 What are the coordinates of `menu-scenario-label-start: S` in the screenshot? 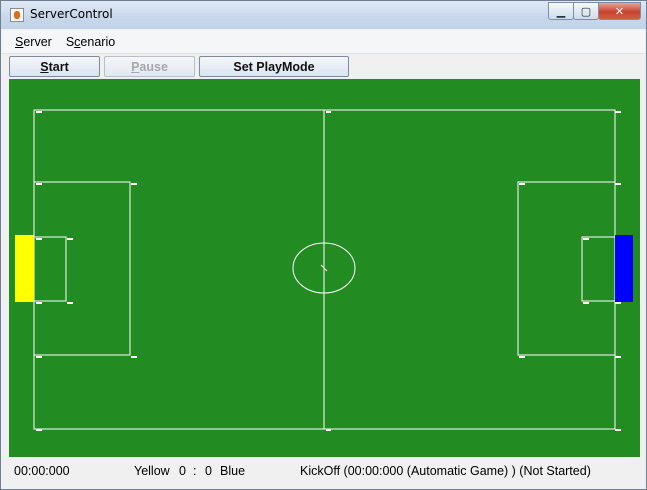 It's located at (70, 41).